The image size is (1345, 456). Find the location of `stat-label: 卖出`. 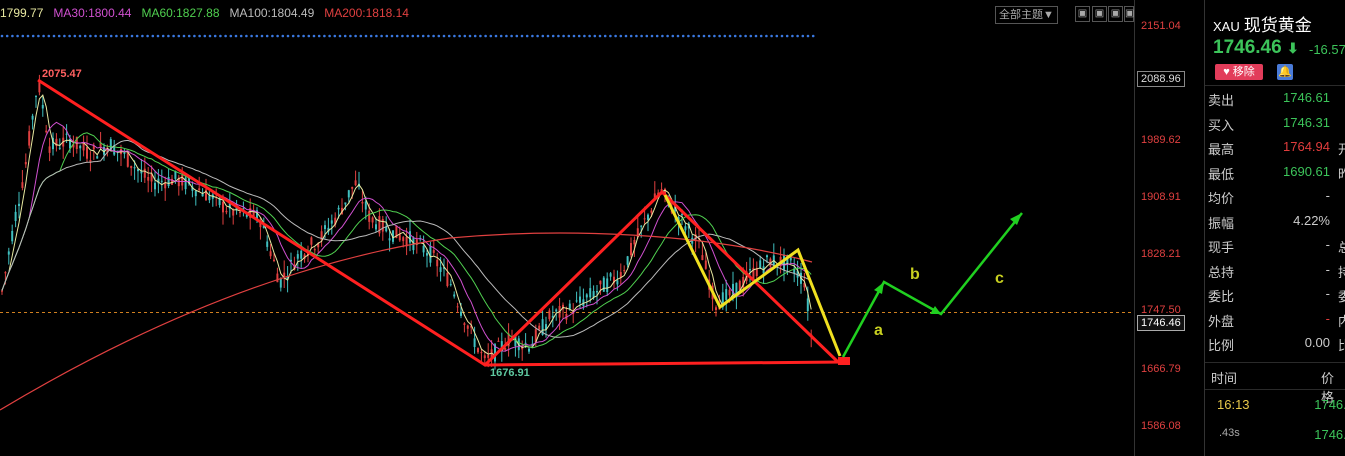

stat-label: 卖出 is located at coordinates (1221, 100).